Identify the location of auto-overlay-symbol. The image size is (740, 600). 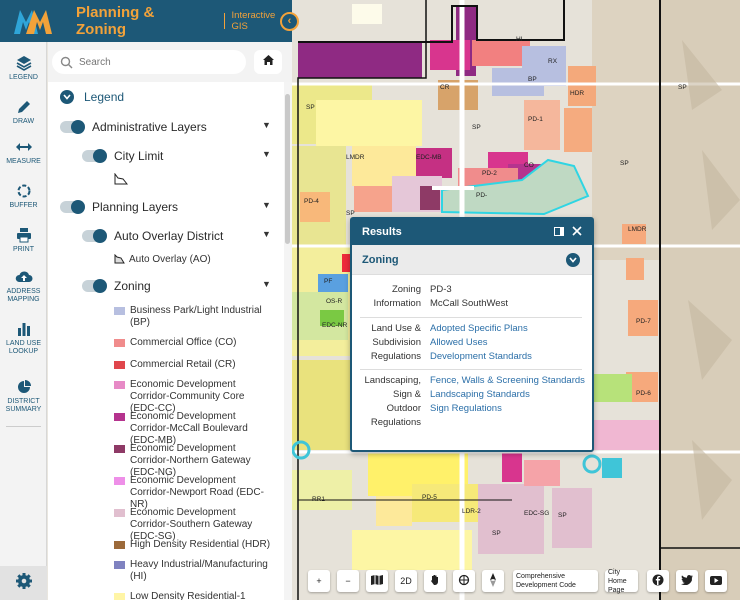
(119, 260).